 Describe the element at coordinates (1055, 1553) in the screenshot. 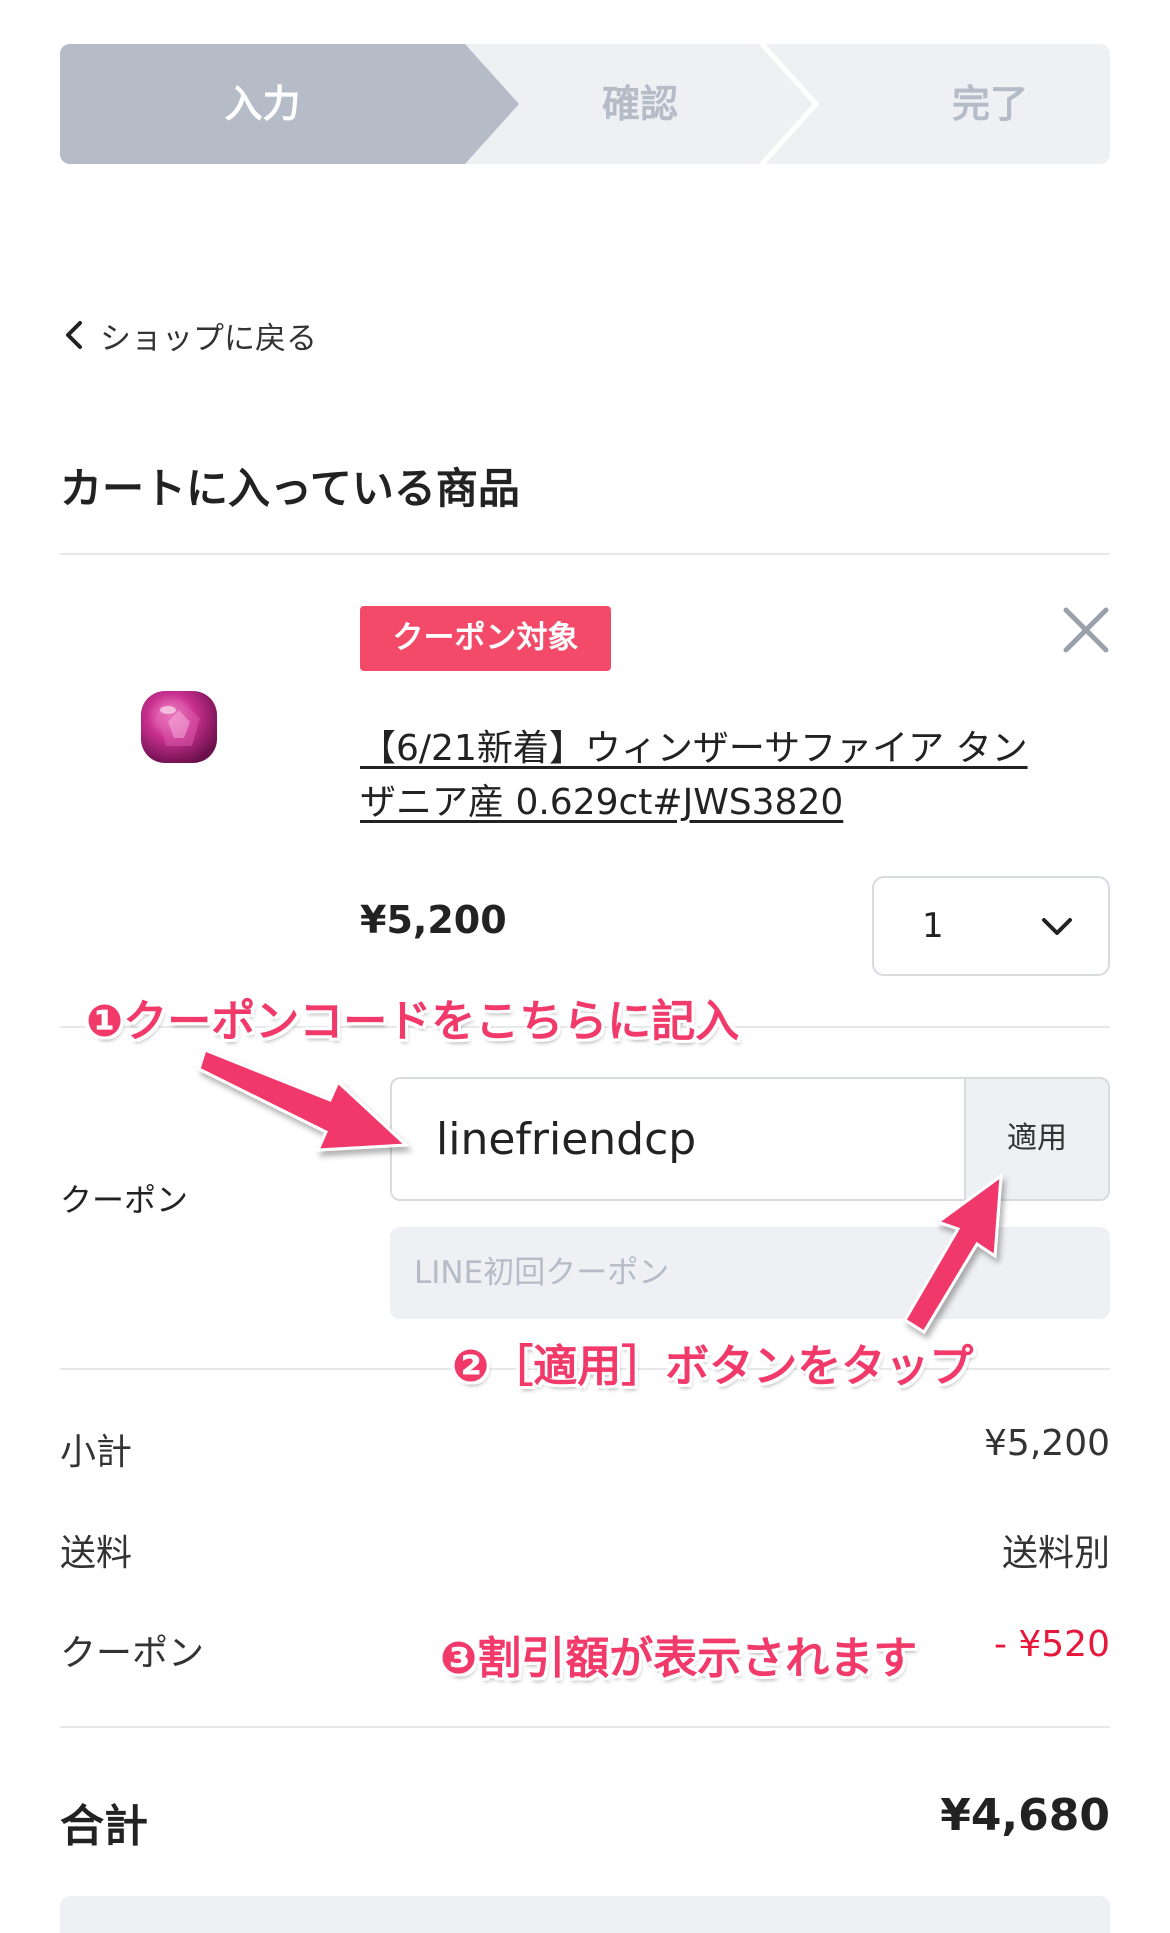

I see `shipping-value: 送料別` at that location.